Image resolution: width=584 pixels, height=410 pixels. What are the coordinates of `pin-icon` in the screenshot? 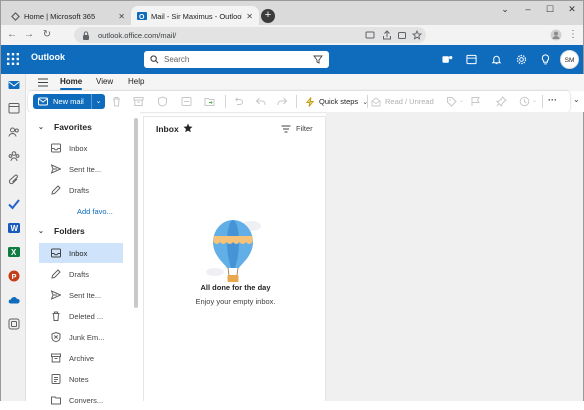 It's located at (501, 101).